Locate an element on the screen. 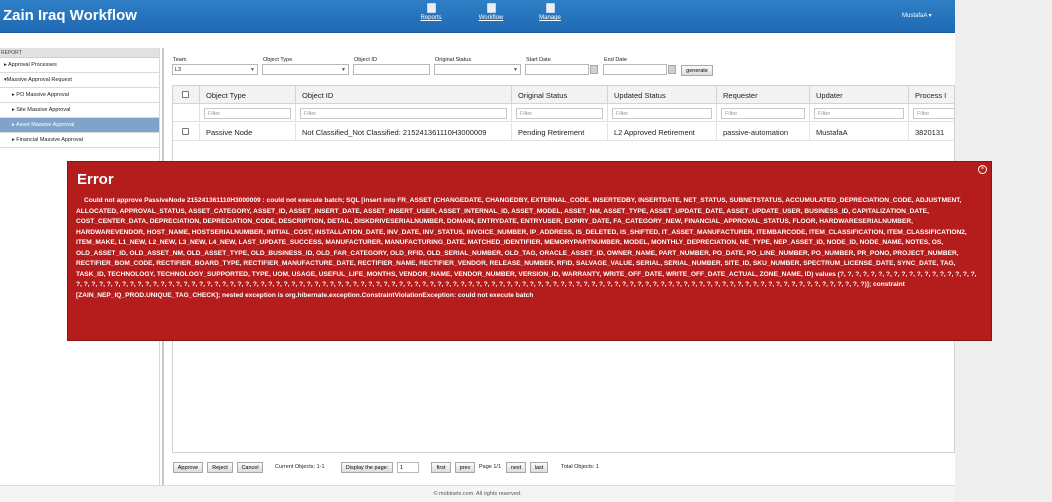 The image size is (1052, 502). column-header-object-id: Object ID is located at coordinates (404, 95).